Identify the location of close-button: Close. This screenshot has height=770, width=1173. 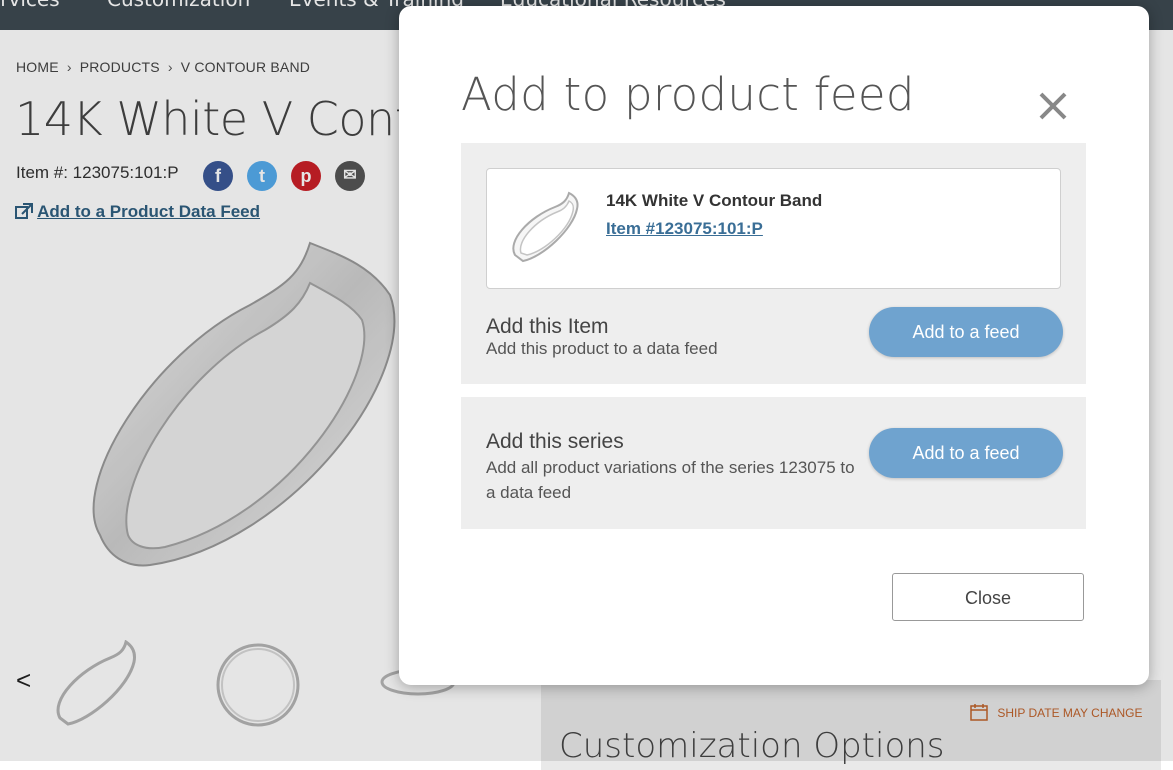
(988, 597).